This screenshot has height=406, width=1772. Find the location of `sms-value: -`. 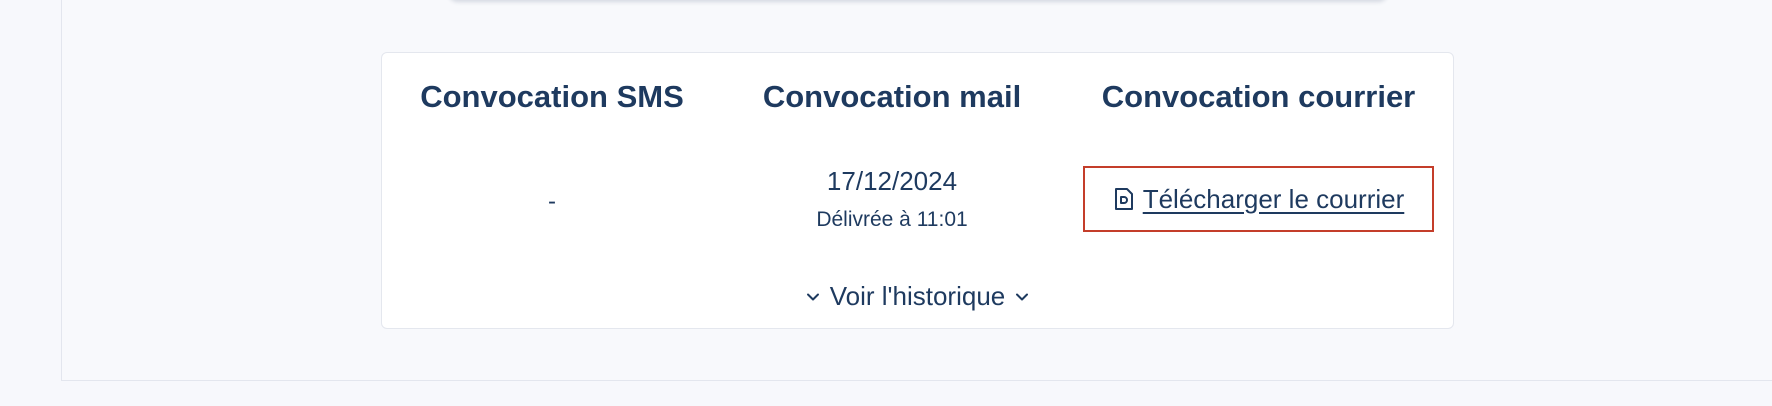

sms-value: - is located at coordinates (552, 201).